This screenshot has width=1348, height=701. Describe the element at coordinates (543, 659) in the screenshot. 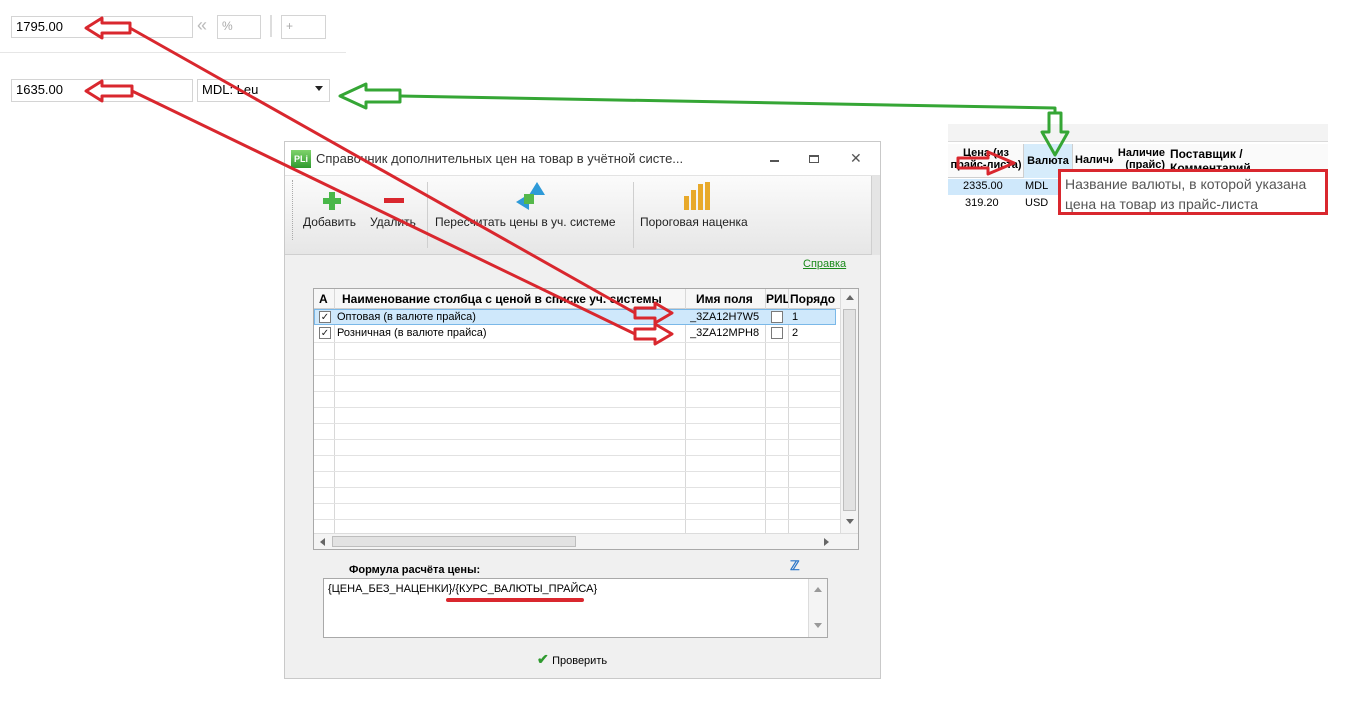

I see `checkmark-icon: ✔` at that location.